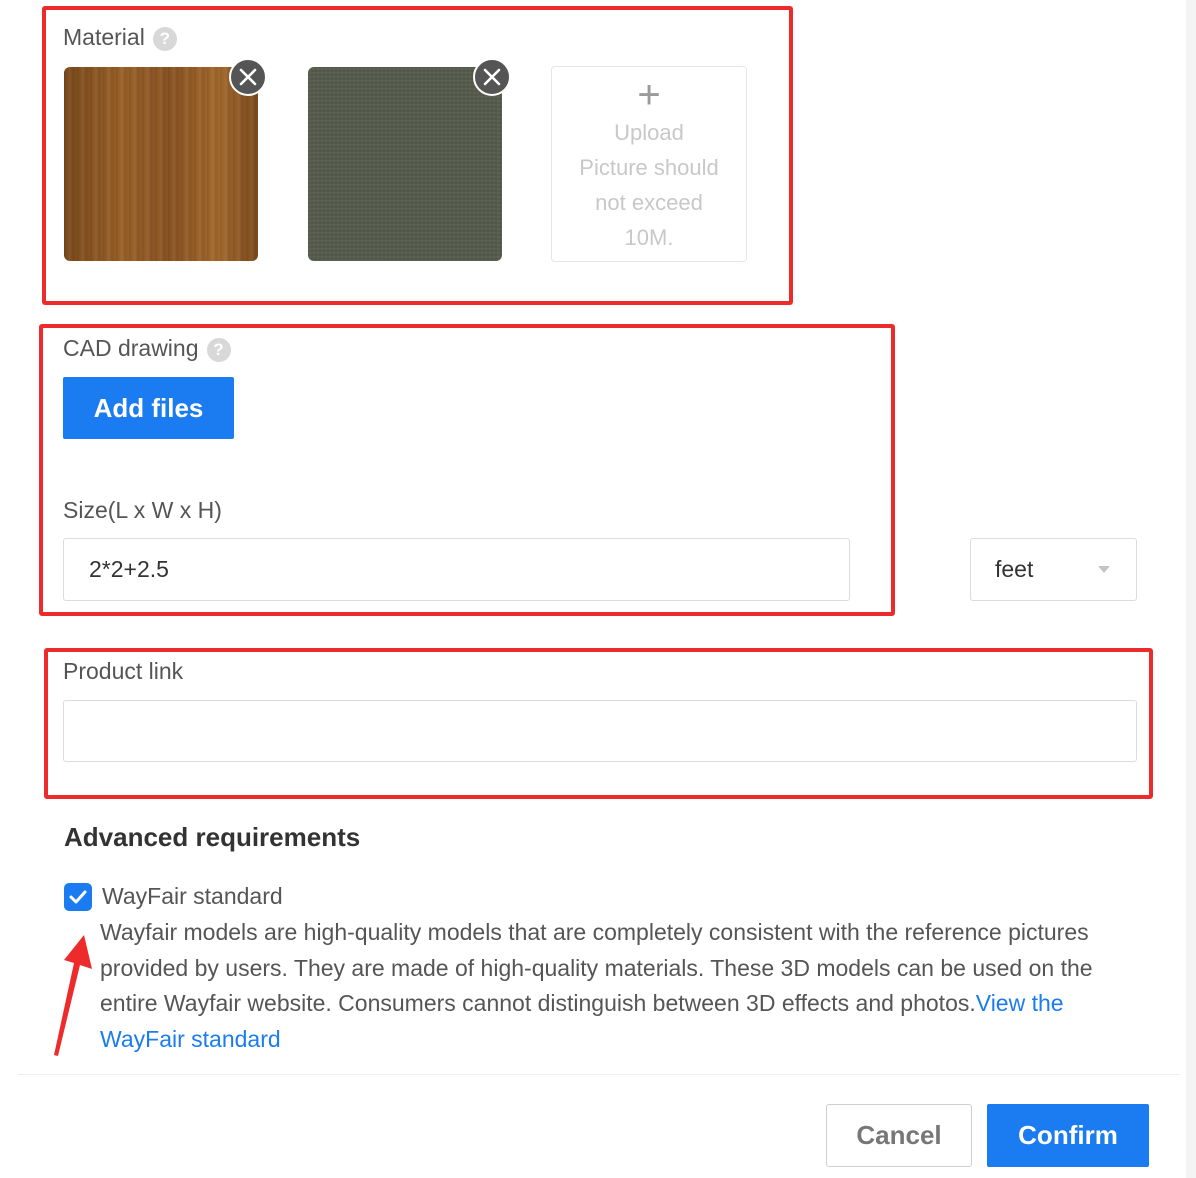  I want to click on advanced-requirements-heading: Advanced requirements, so click(212, 837).